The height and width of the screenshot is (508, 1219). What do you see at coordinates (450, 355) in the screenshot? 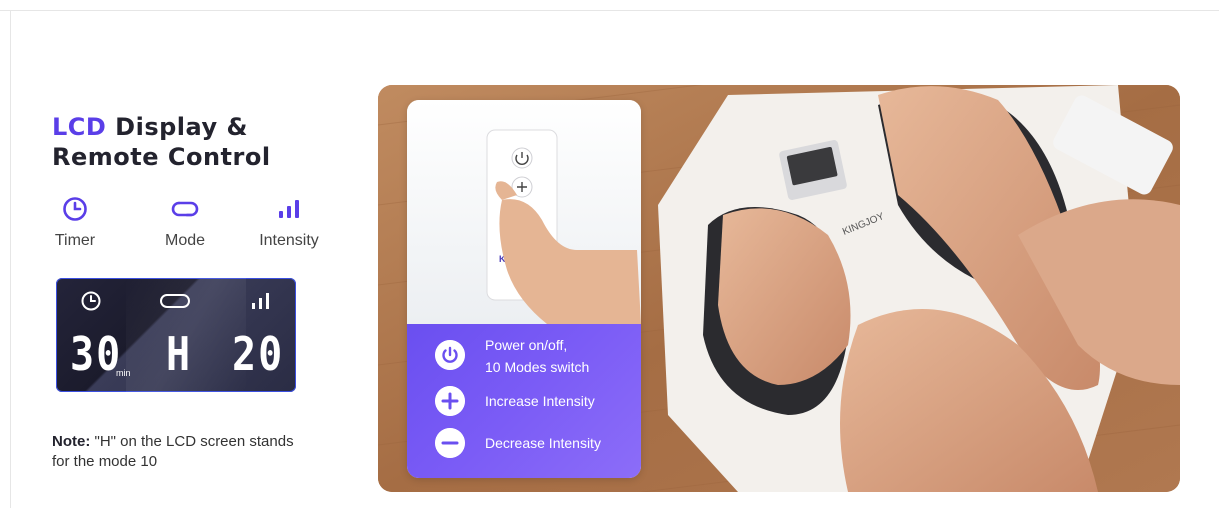
I see `power-icon` at bounding box center [450, 355].